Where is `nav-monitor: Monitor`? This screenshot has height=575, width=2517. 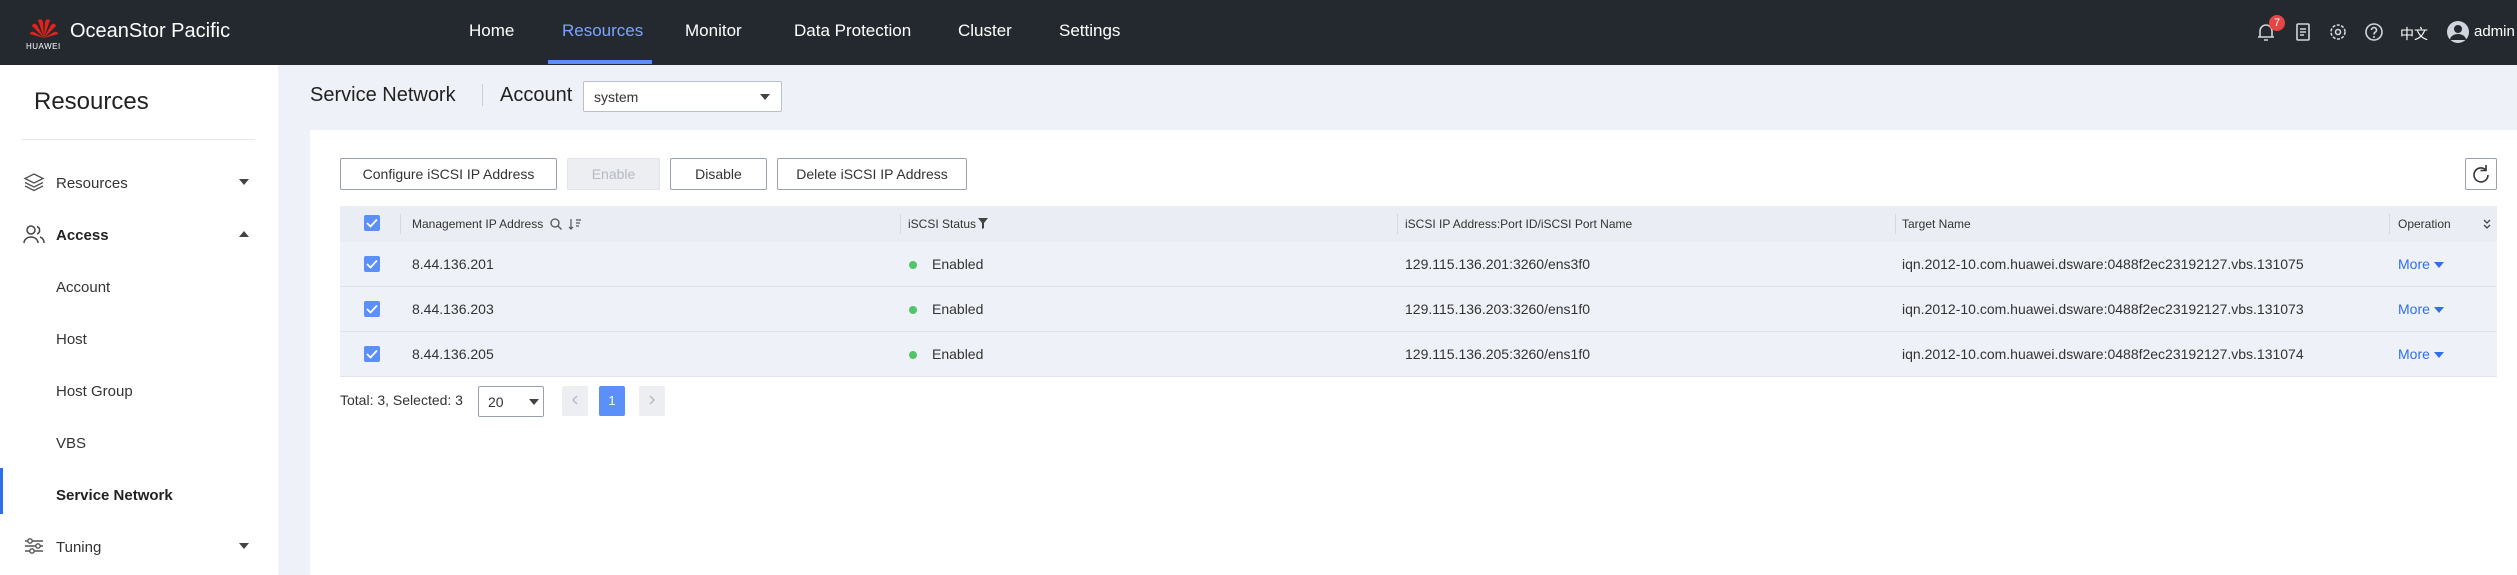 nav-monitor: Monitor is located at coordinates (713, 31).